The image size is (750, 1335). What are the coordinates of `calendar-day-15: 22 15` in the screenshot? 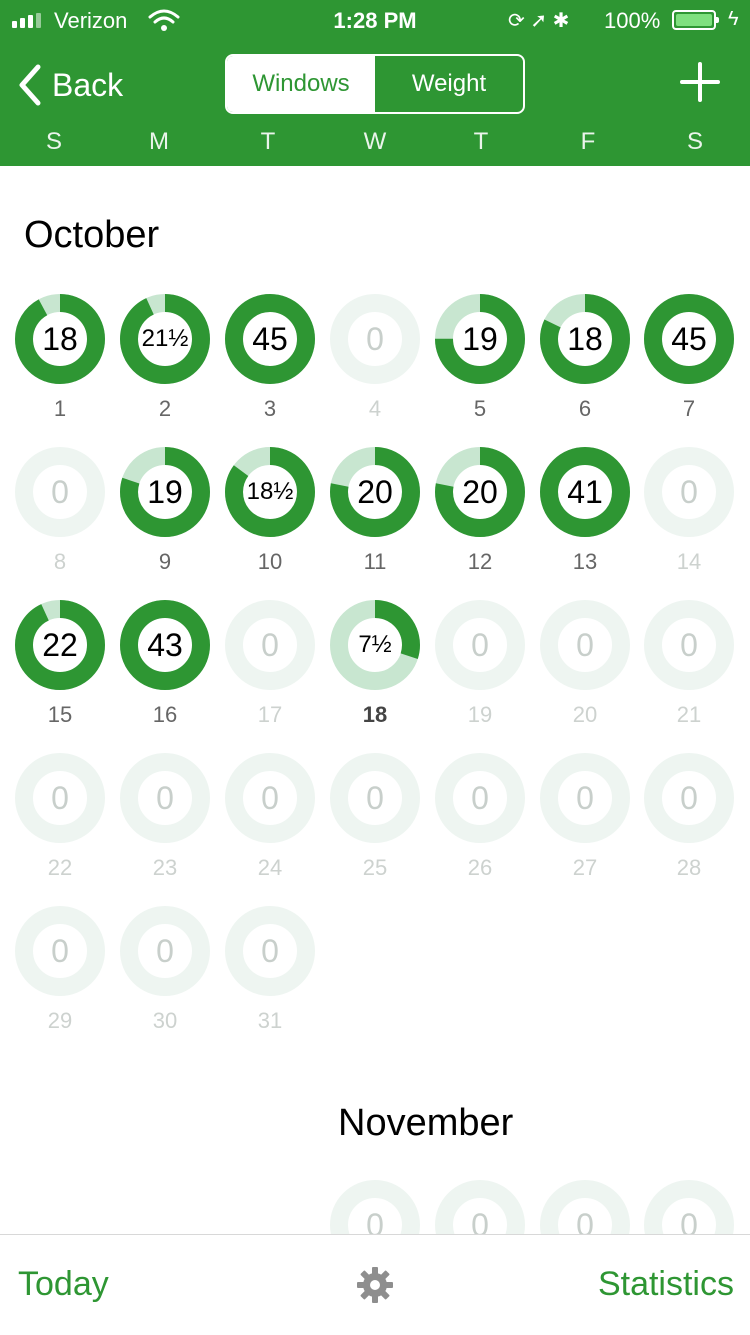 It's located at (60, 670).